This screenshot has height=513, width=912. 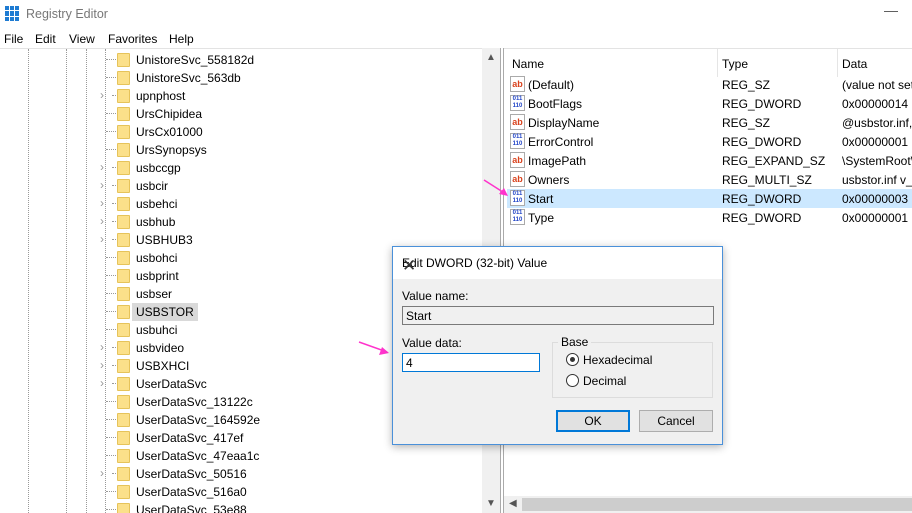 What do you see at coordinates (572, 359) in the screenshot?
I see `hexadecimal-radio` at bounding box center [572, 359].